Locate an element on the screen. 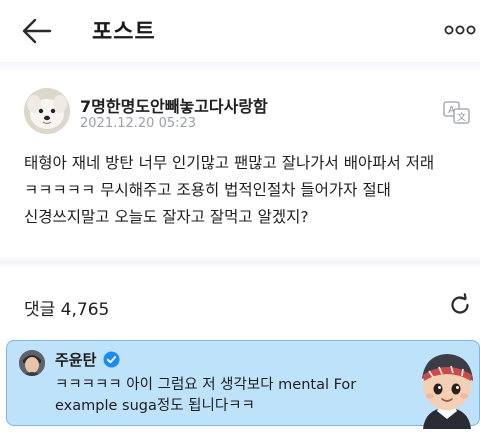 The height and width of the screenshot is (433, 480). post-line: 태형아 재네 방탄 너무 인기많고 팬많고 잘나가서 배아파서 저래 is located at coordinates (229, 163).